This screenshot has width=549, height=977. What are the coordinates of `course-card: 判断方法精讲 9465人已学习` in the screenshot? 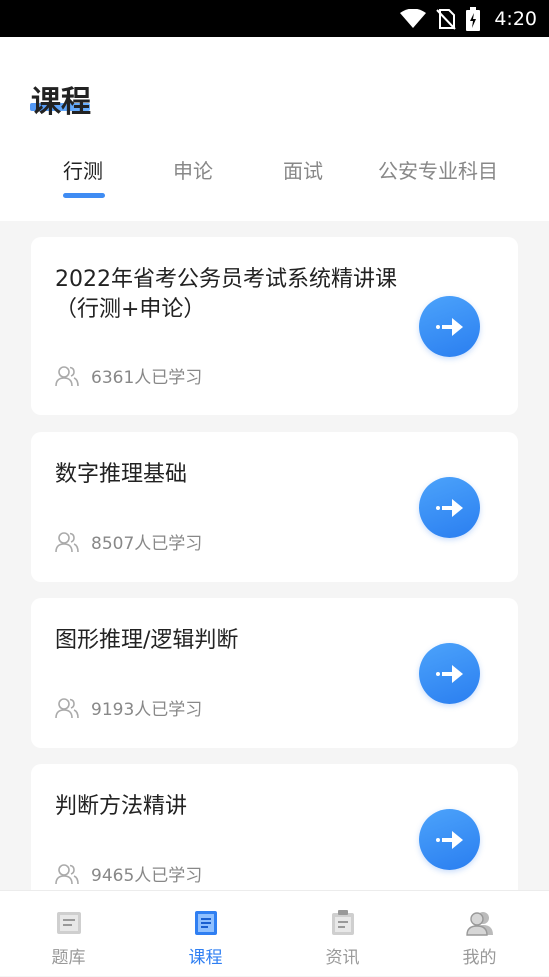 It's located at (274, 827).